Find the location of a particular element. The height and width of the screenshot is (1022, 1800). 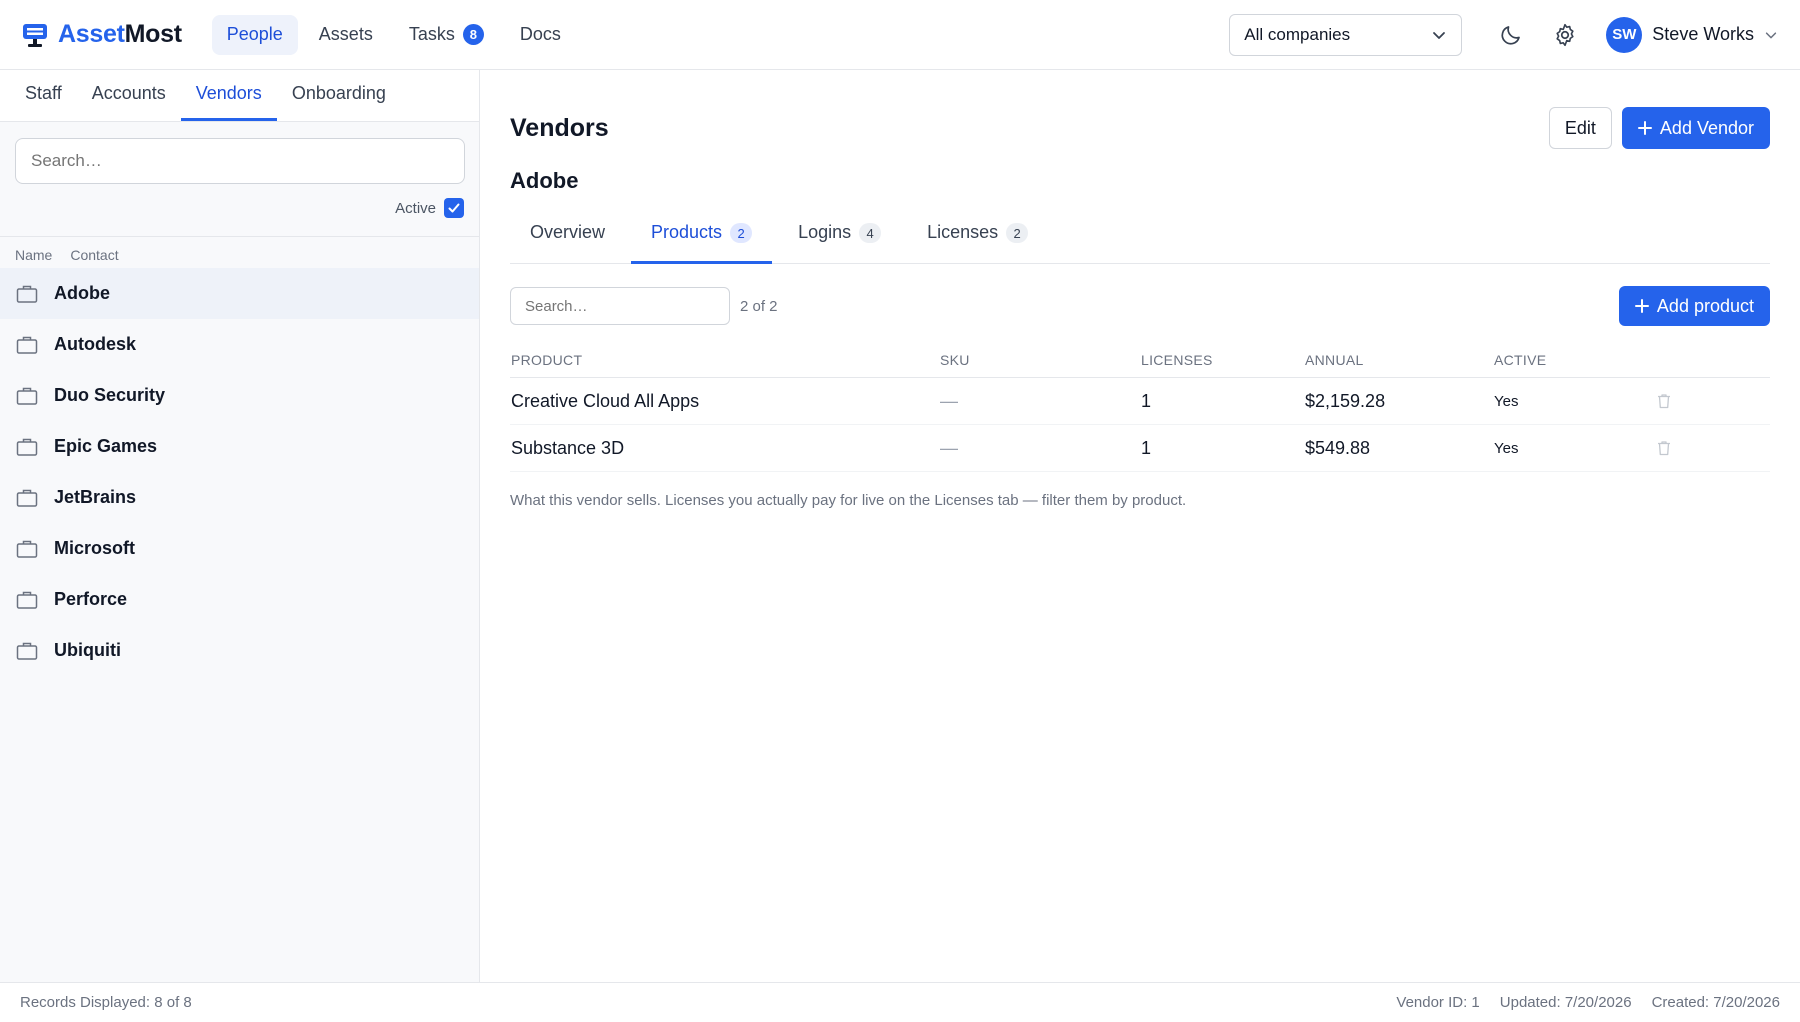

settings-button is located at coordinates (1565, 35).